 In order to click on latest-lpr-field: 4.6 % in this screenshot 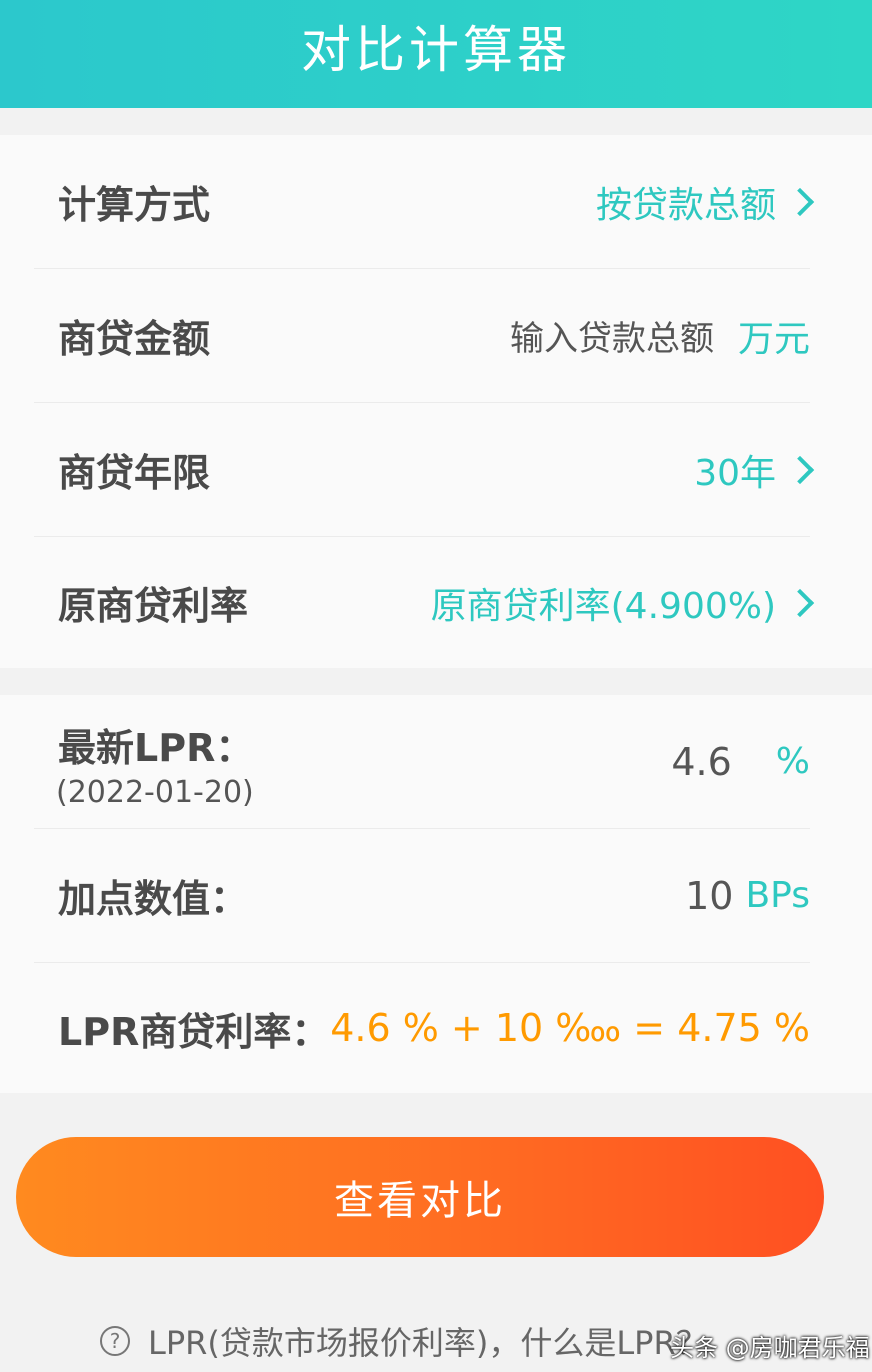, I will do `click(740, 762)`.